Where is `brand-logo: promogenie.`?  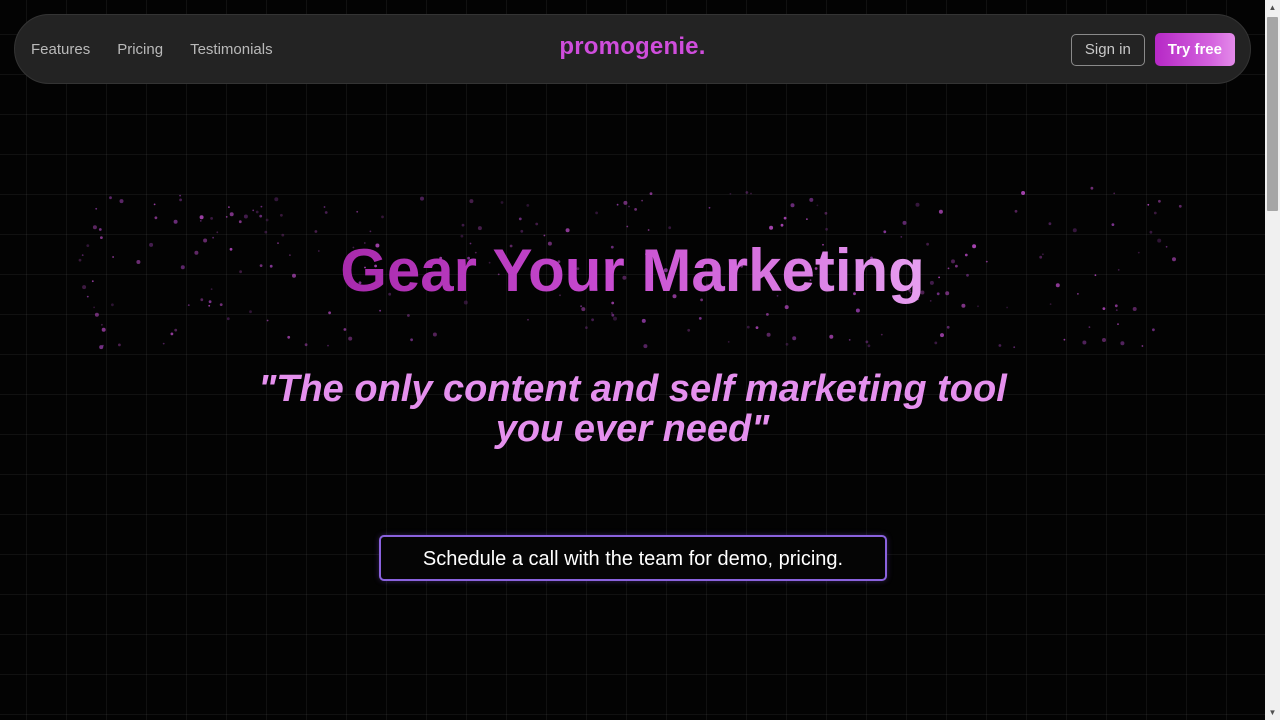 brand-logo: promogenie. is located at coordinates (632, 47).